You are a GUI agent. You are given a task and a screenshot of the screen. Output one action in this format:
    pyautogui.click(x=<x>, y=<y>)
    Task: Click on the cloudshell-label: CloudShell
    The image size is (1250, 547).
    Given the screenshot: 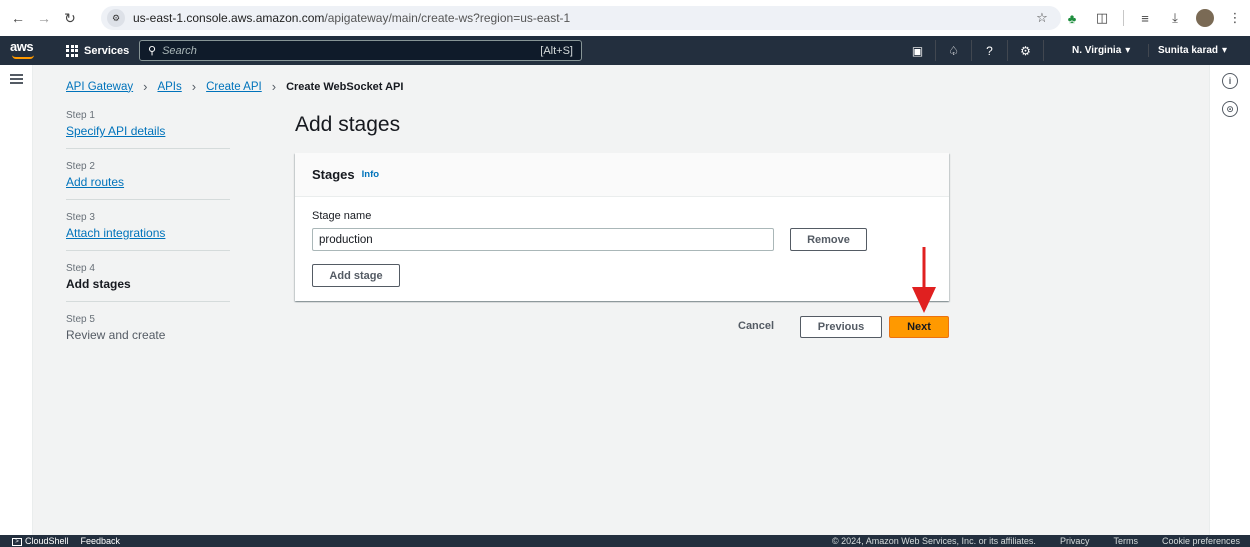 What is the action you would take?
    pyautogui.click(x=47, y=541)
    